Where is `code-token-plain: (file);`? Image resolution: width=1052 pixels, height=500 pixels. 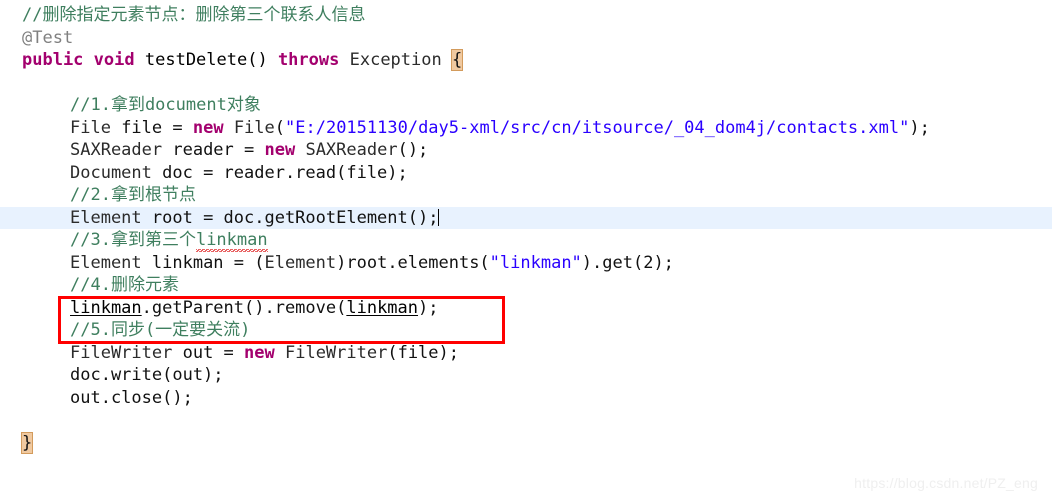 code-token-plain: (file); is located at coordinates (423, 352).